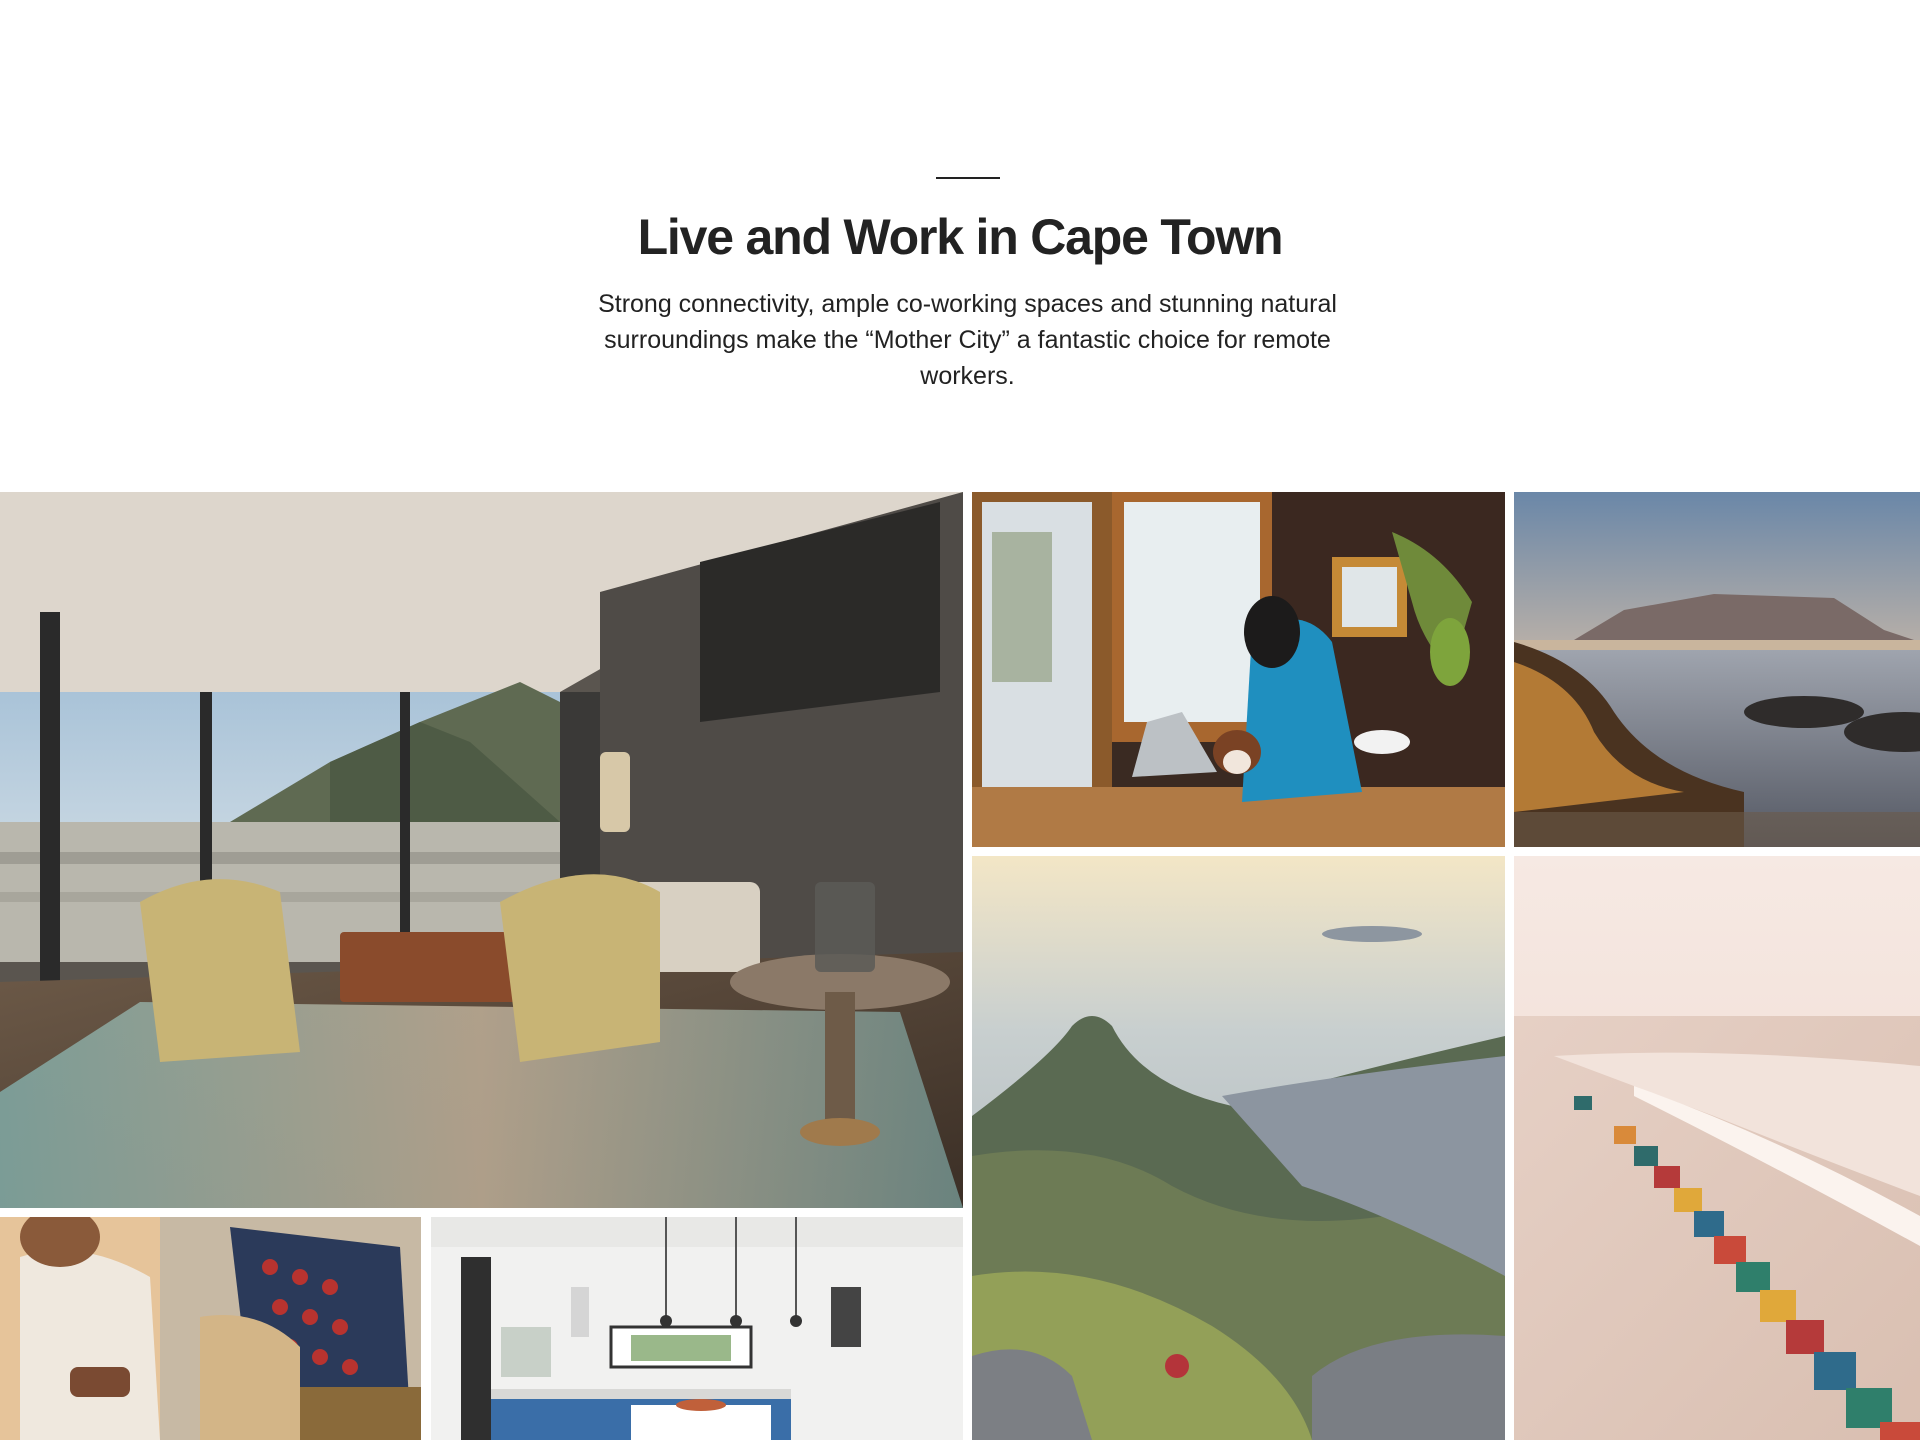 This screenshot has width=1920, height=1440. I want to click on lions-head-image, so click(1238, 1148).